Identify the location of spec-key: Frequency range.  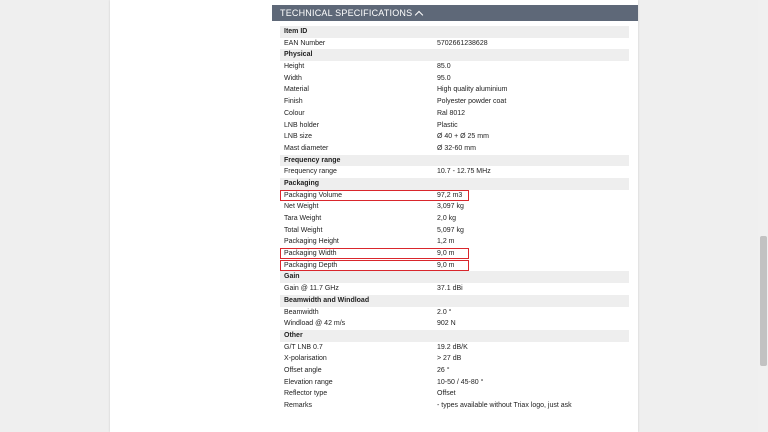
(310, 172).